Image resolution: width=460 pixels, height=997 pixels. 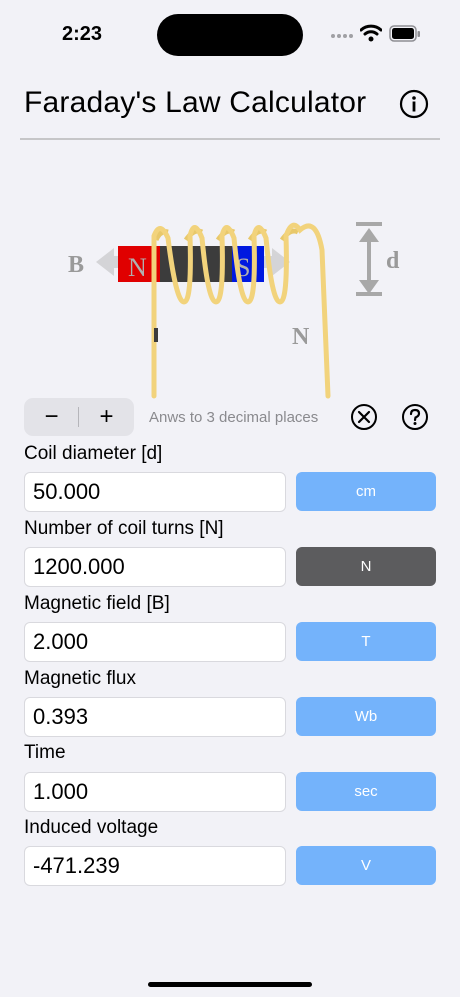 What do you see at coordinates (106, 417) in the screenshot?
I see `increase-precision-button: +` at bounding box center [106, 417].